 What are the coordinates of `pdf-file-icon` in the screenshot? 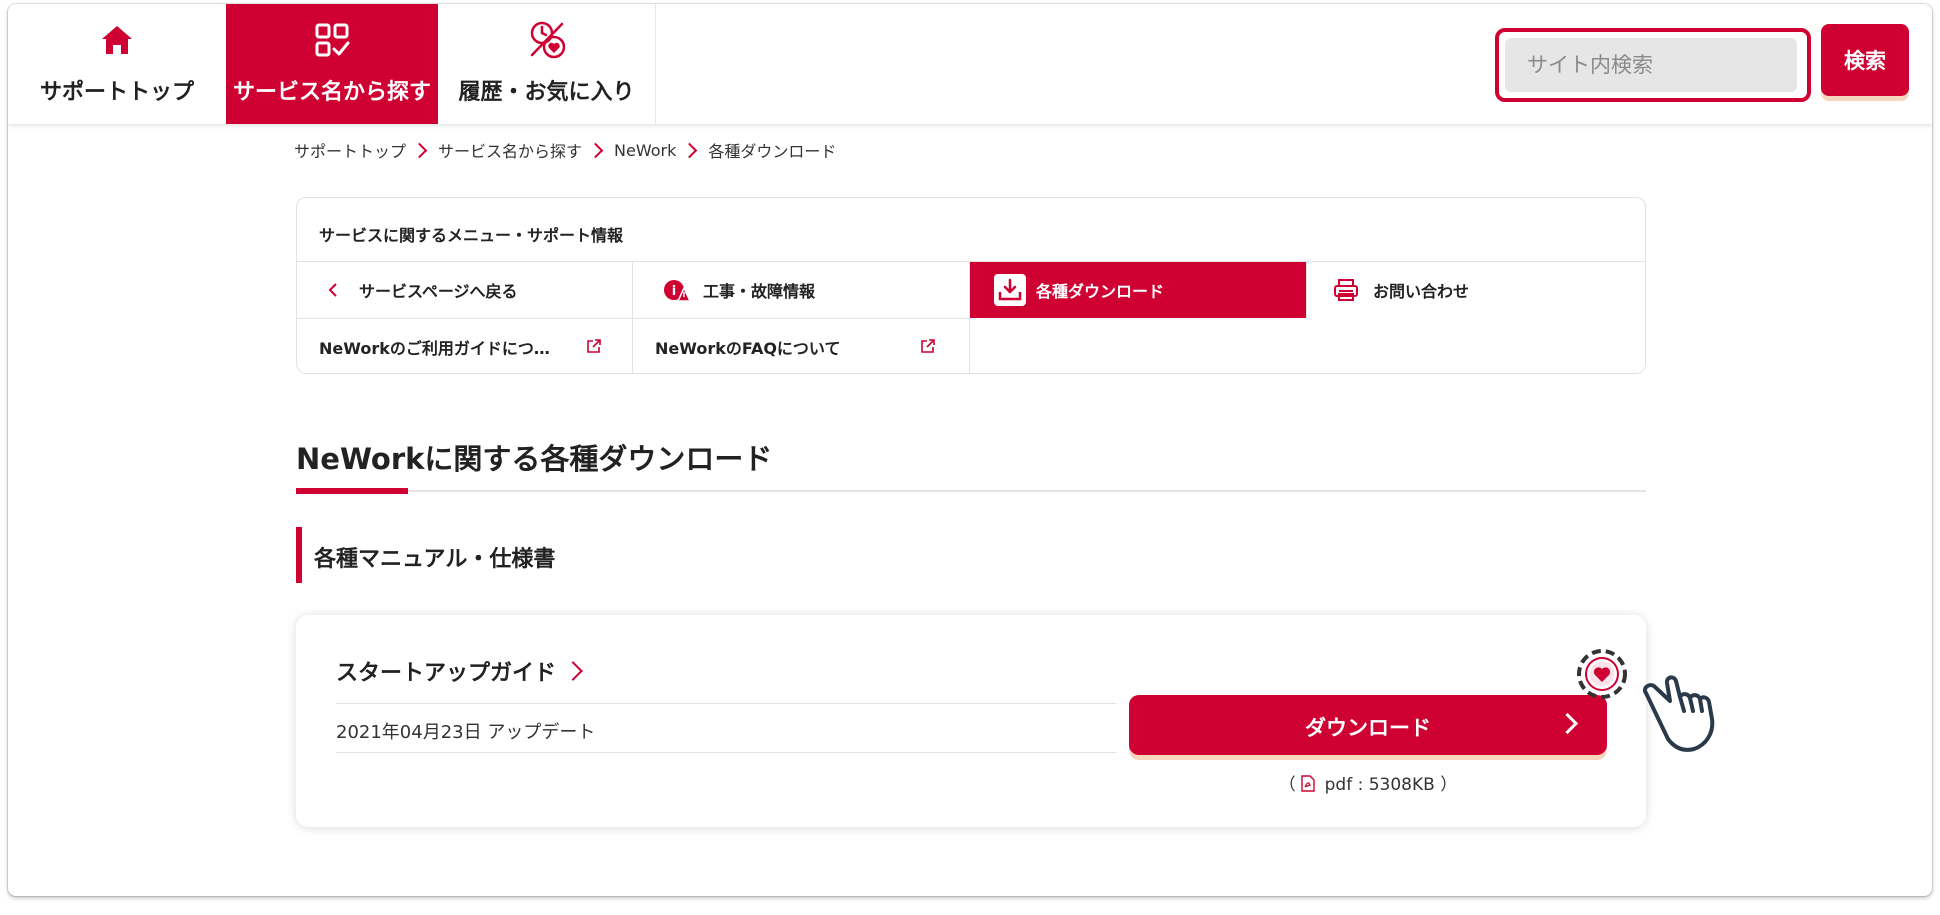 It's located at (1308, 783).